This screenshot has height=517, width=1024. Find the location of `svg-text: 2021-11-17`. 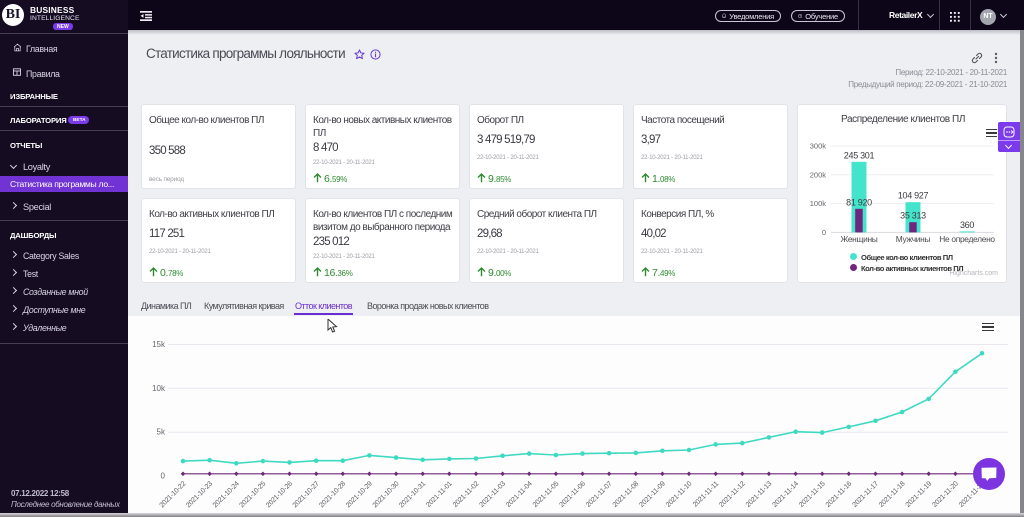

svg-text: 2021-11-17 is located at coordinates (865, 494).